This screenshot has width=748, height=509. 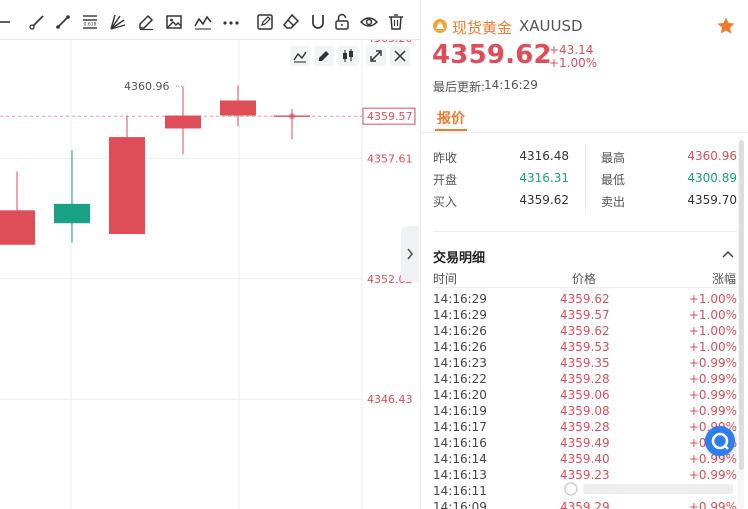 What do you see at coordinates (396, 22) in the screenshot?
I see `trash-icon` at bounding box center [396, 22].